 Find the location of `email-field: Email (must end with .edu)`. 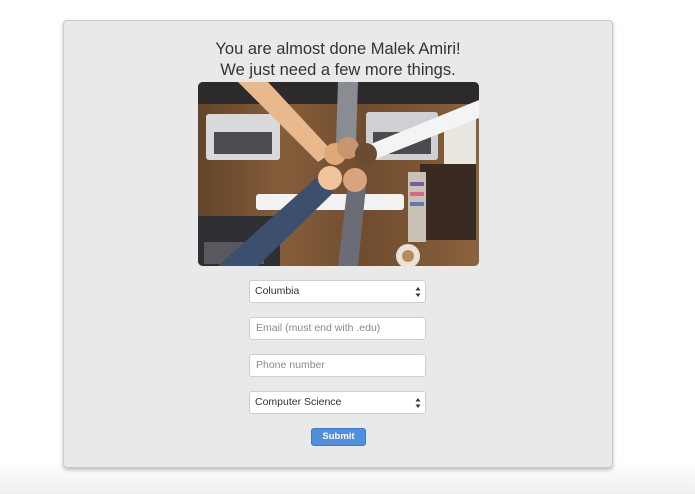

email-field: Email (must end with .edu) is located at coordinates (337, 328).